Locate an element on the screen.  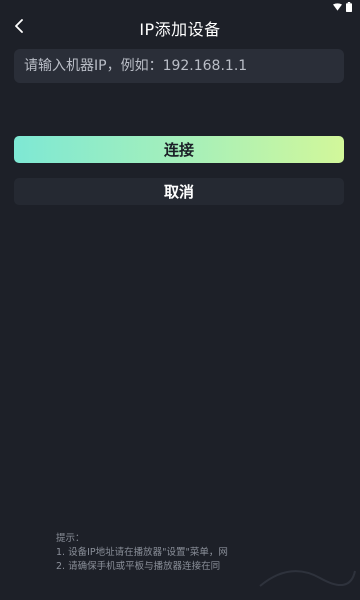
top-bar: IP添加设备 is located at coordinates (180, 27).